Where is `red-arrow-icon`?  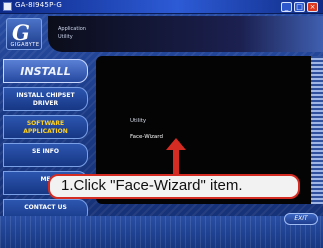
red-arrow-icon is located at coordinates (176, 156).